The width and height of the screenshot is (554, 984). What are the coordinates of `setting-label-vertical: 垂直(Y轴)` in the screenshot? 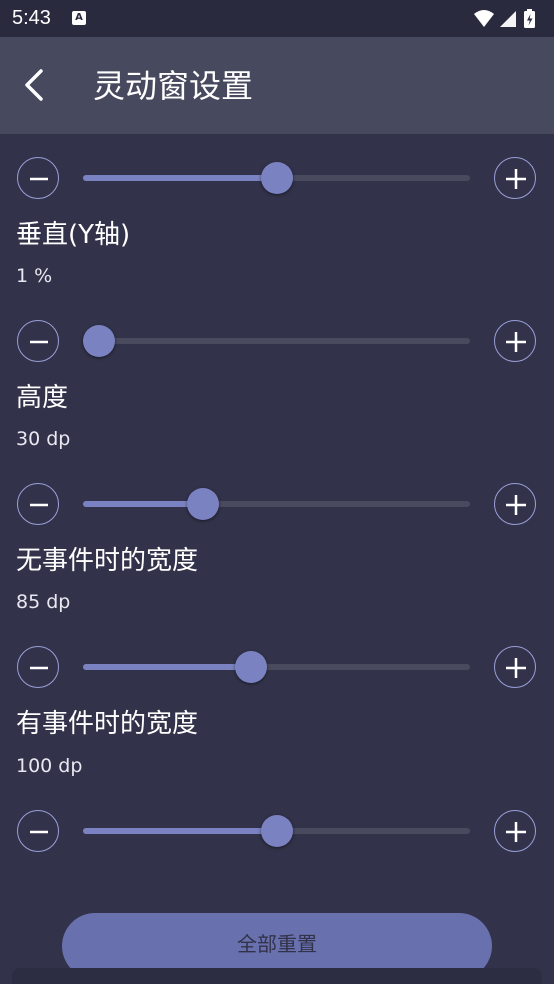 It's located at (73, 235).